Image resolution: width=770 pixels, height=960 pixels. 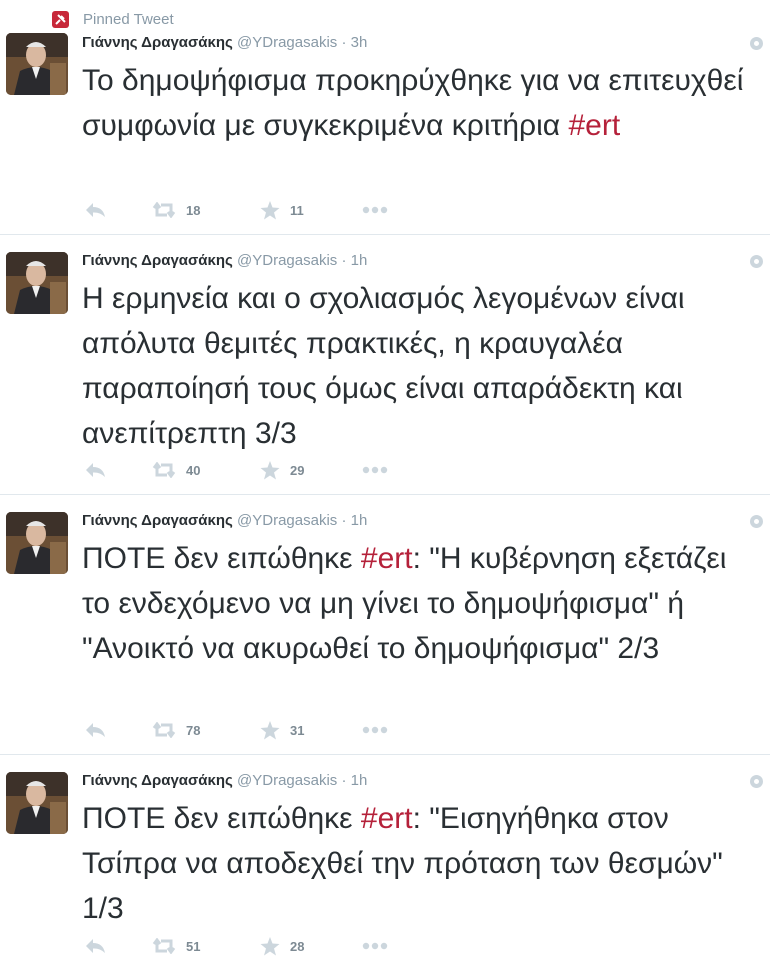 I want to click on retweet-count: 78, so click(x=193, y=730).